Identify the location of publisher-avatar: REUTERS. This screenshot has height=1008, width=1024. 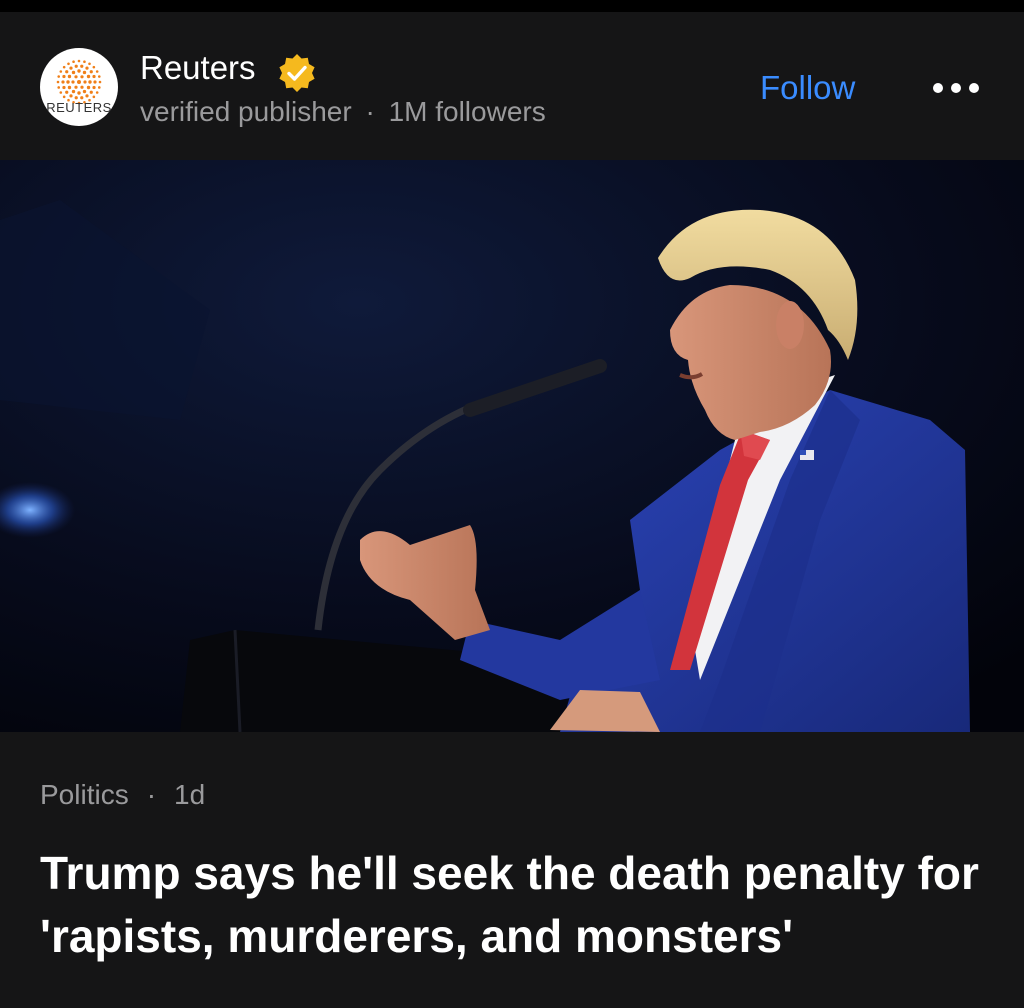
(79, 87).